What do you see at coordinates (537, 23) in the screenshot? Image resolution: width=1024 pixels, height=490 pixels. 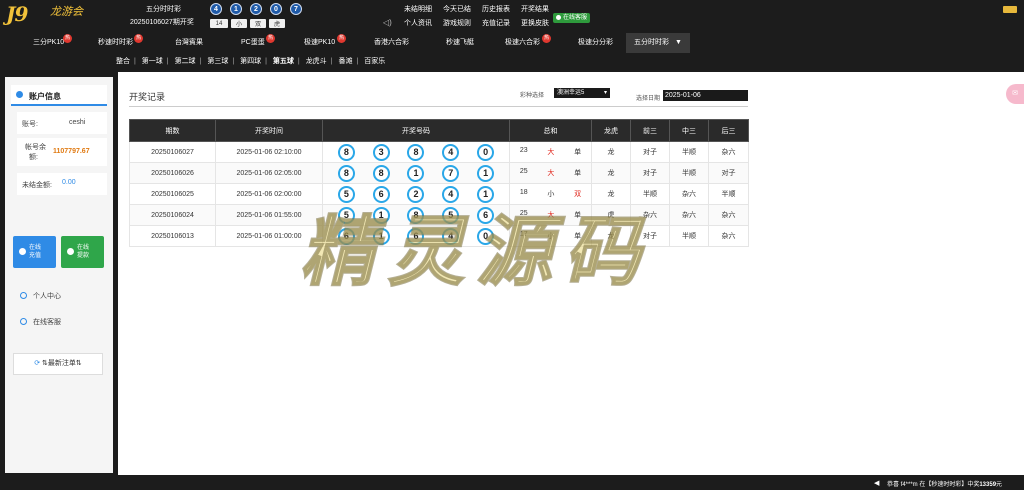 I see `link-change-skin: 更换皮肤` at bounding box center [537, 23].